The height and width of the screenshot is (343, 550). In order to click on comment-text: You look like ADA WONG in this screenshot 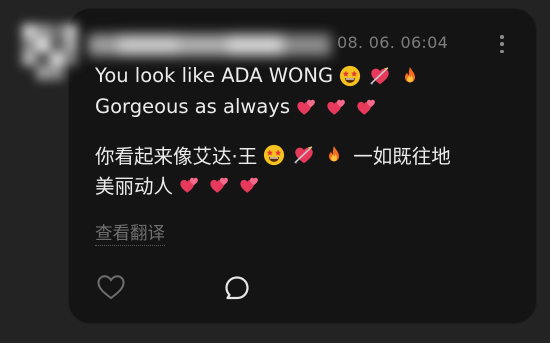, I will do `click(214, 75)`.